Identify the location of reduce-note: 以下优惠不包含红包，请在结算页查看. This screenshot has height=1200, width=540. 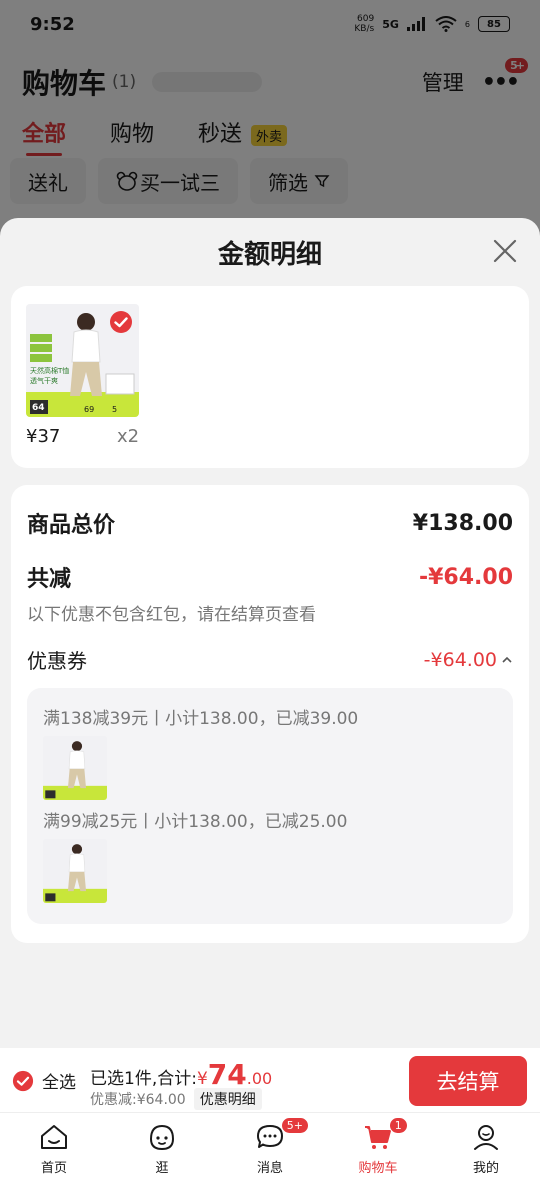
(171, 615).